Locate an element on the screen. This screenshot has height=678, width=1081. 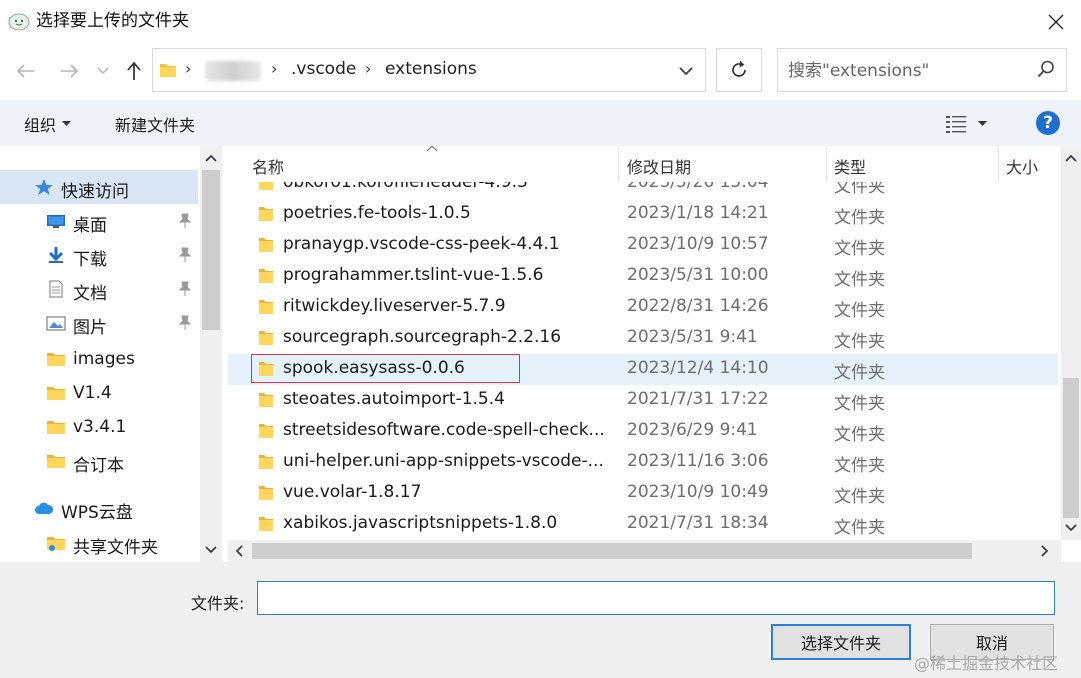
list-horizontal-scrollbar is located at coordinates (644, 551).